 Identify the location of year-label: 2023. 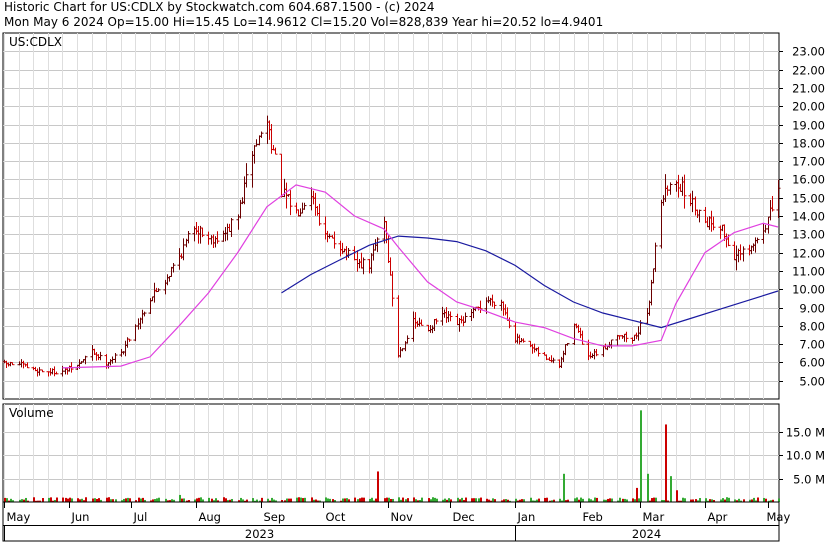
(259, 534).